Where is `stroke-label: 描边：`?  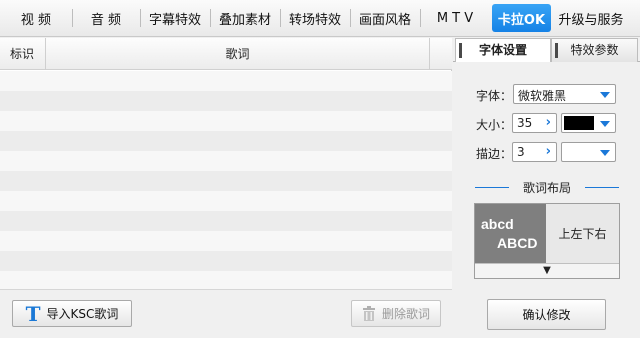 stroke-label: 描边： is located at coordinates (494, 154).